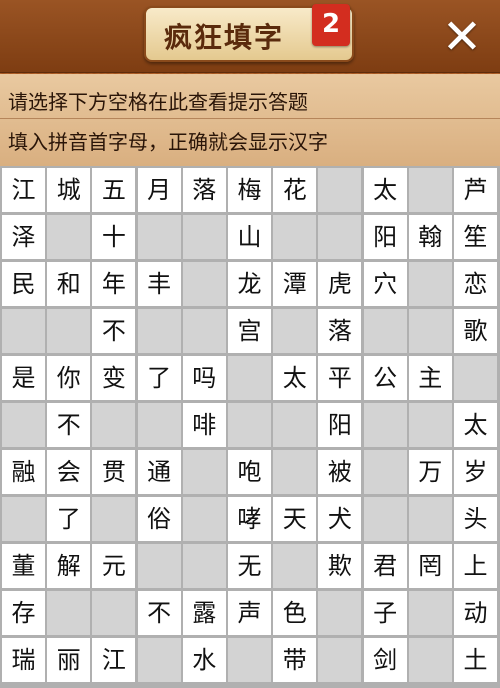 The height and width of the screenshot is (688, 500). I want to click on hint-divider, so click(250, 118).